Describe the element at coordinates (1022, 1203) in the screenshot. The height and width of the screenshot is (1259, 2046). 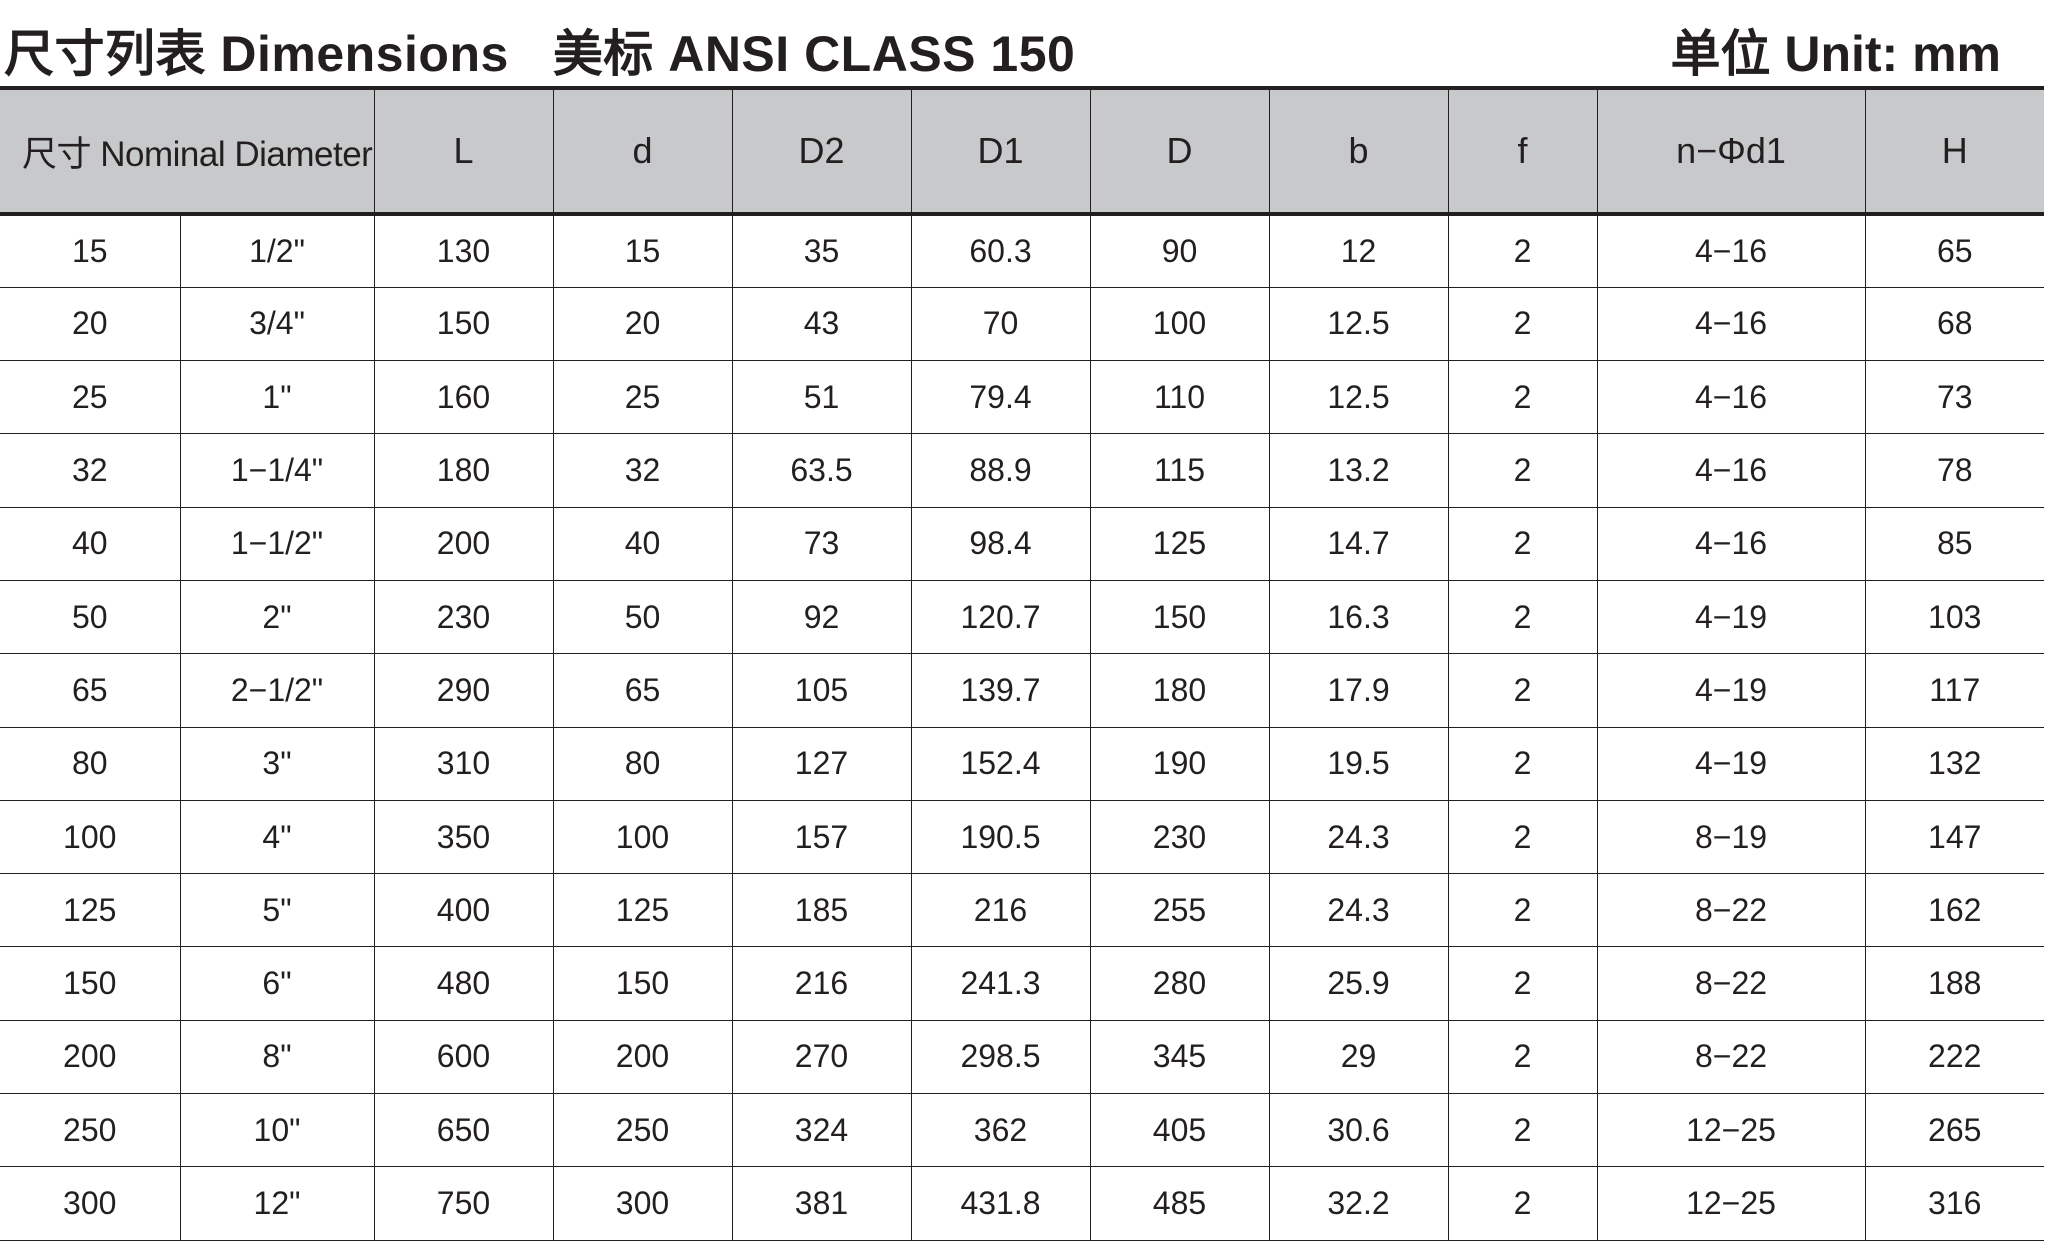
I see `table-row: 300 12" 750 300 381 431.8 485 32.2 2 12−25 316` at that location.